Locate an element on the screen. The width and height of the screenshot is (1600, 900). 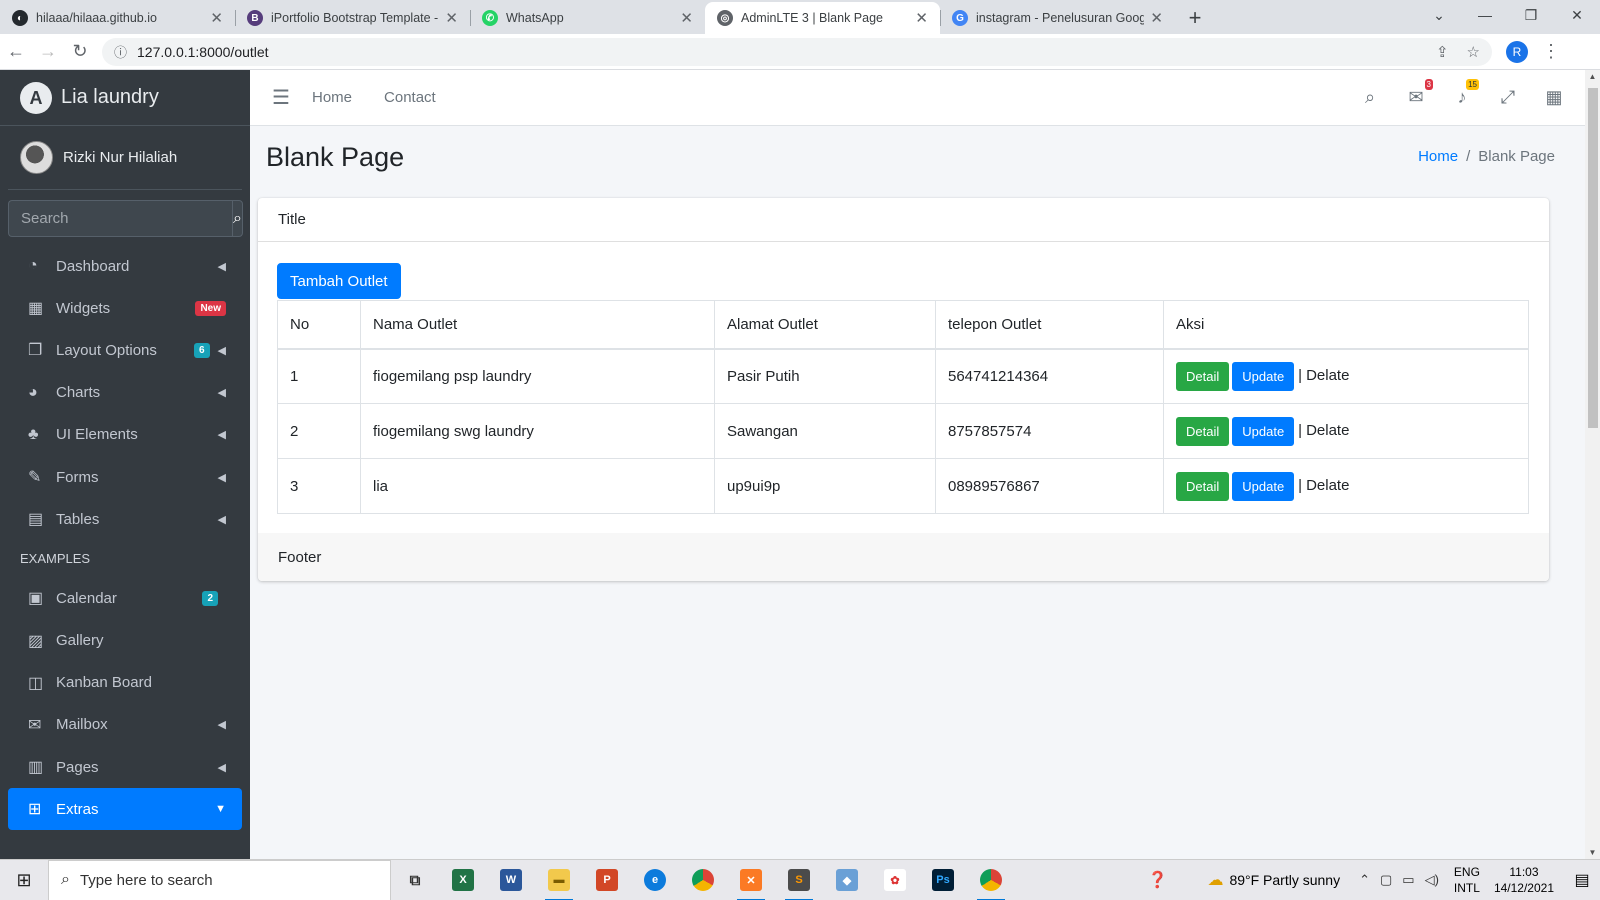
sidebar-item-layout-options: ❐ Layout Options 6 ◀ is located at coordinates (125, 350).